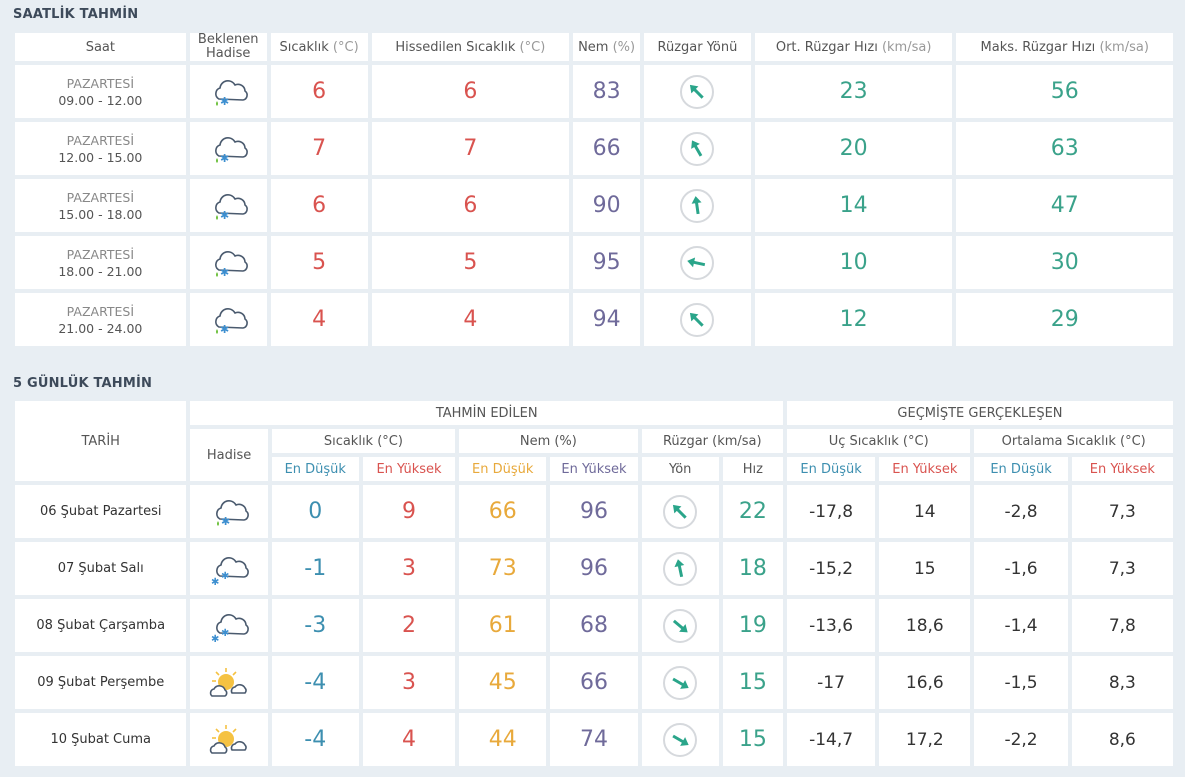 This screenshot has height=777, width=1185. I want to click on header-feels: Hissedilen Sıcaklık (°C), so click(470, 47).